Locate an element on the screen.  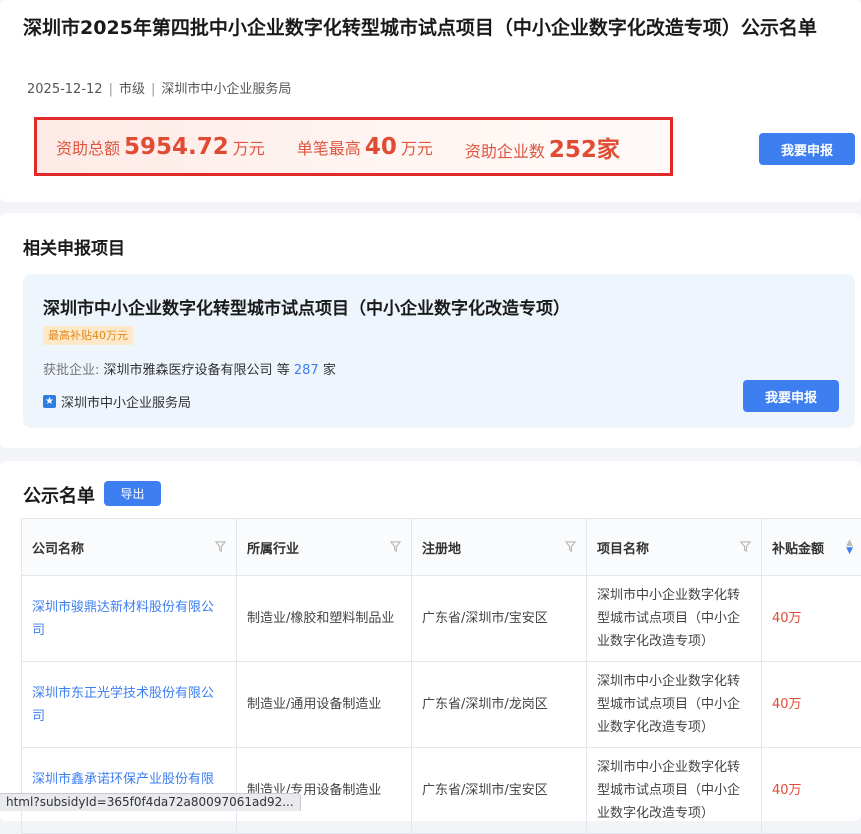
publish-date: 2025-12-12 is located at coordinates (65, 89).